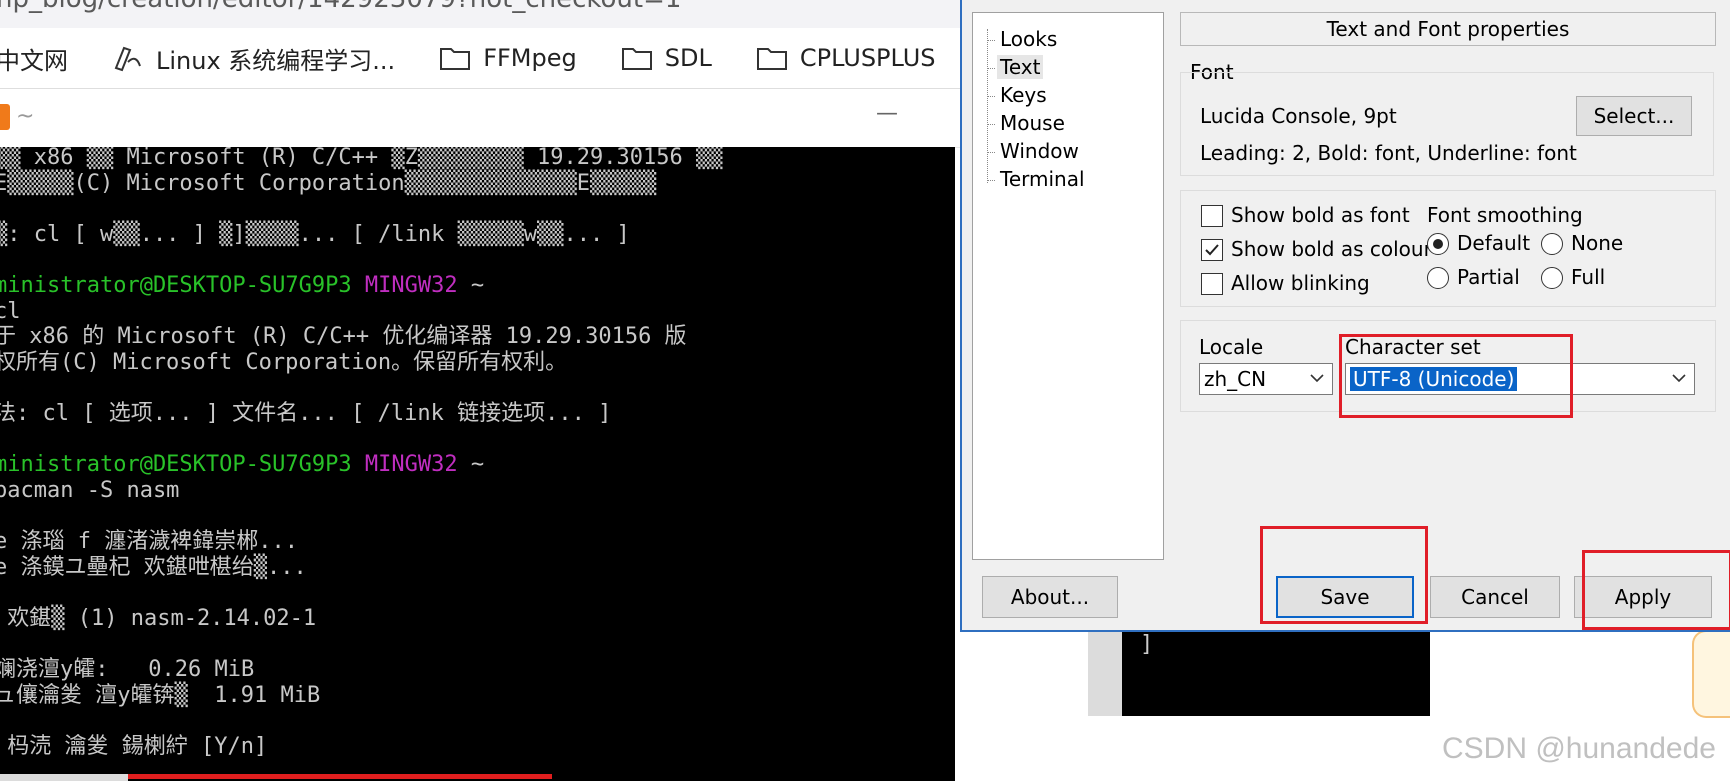 The height and width of the screenshot is (781, 1730). I want to click on bookmark-label: 中文网, so click(34, 60).